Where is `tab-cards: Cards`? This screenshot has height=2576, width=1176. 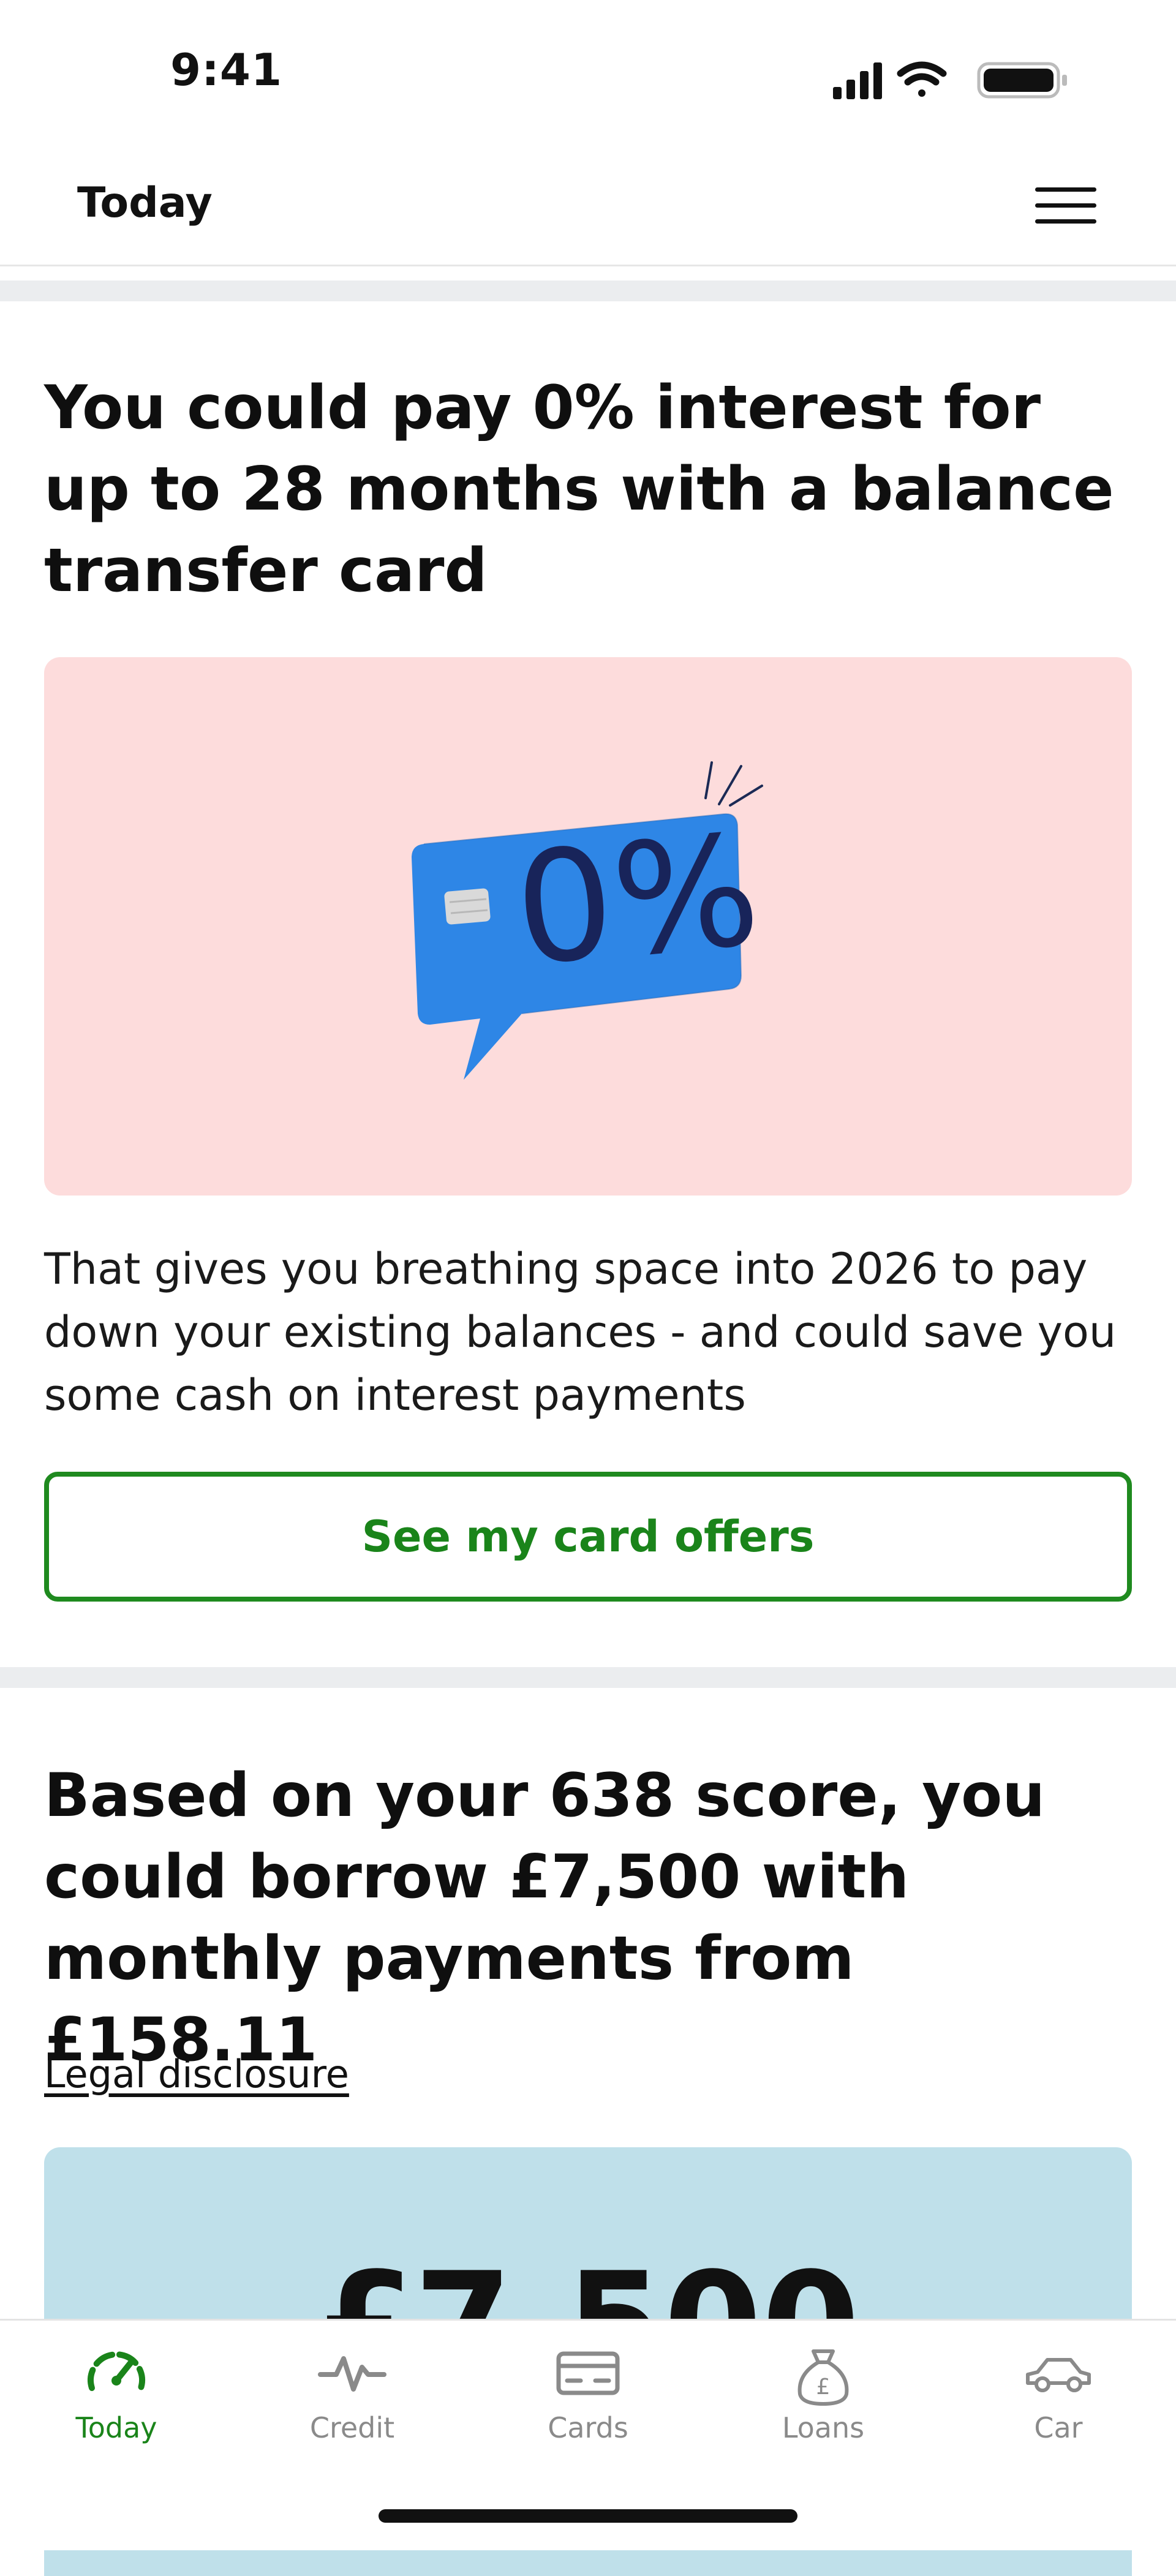
tab-cards: Cards is located at coordinates (588, 2394).